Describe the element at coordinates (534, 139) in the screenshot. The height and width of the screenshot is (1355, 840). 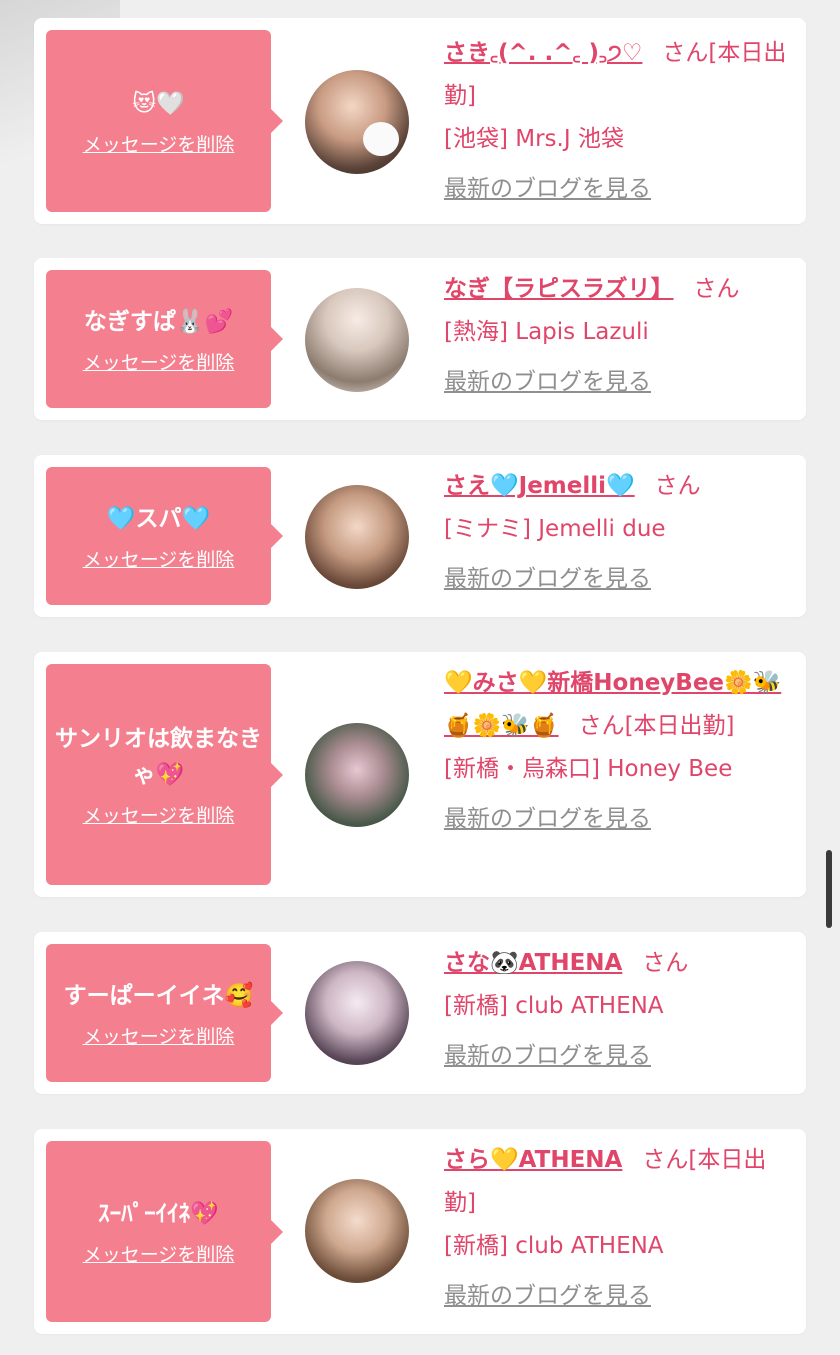
I see `shop-text: [池袋] Mrs.J 池袋` at that location.